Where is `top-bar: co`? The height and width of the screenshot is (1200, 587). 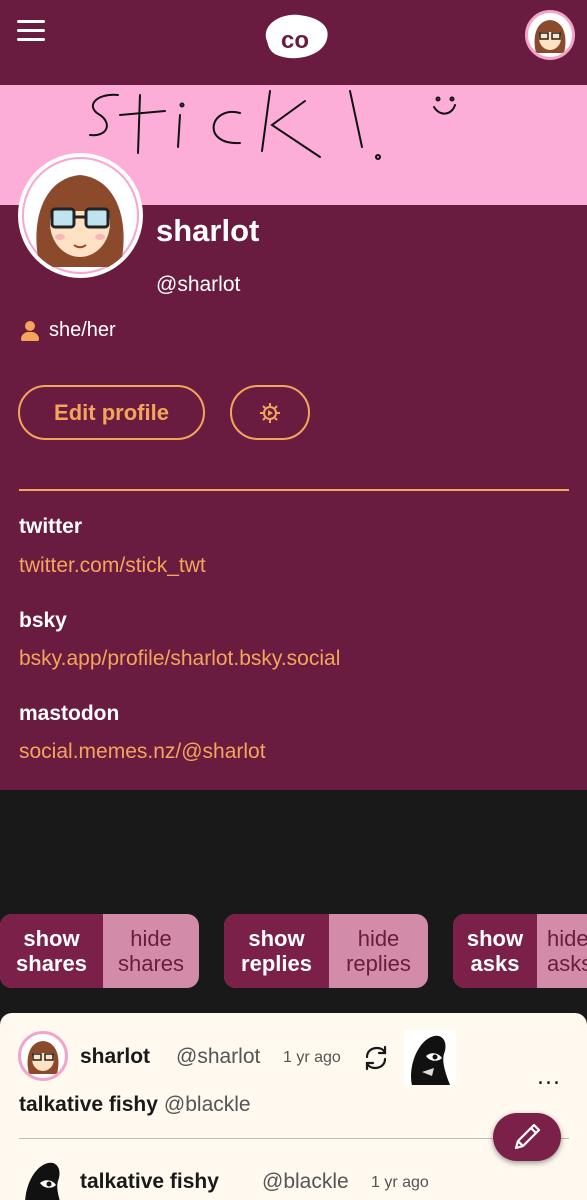 top-bar: co is located at coordinates (293, 42).